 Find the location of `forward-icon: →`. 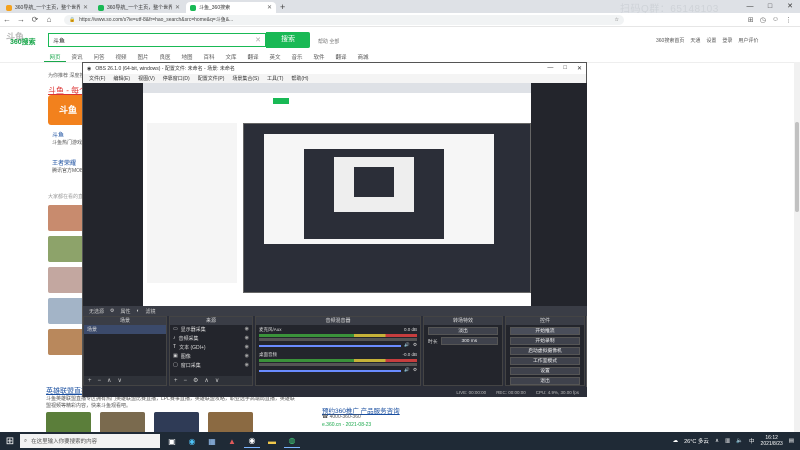

forward-icon: → is located at coordinates (21, 19).